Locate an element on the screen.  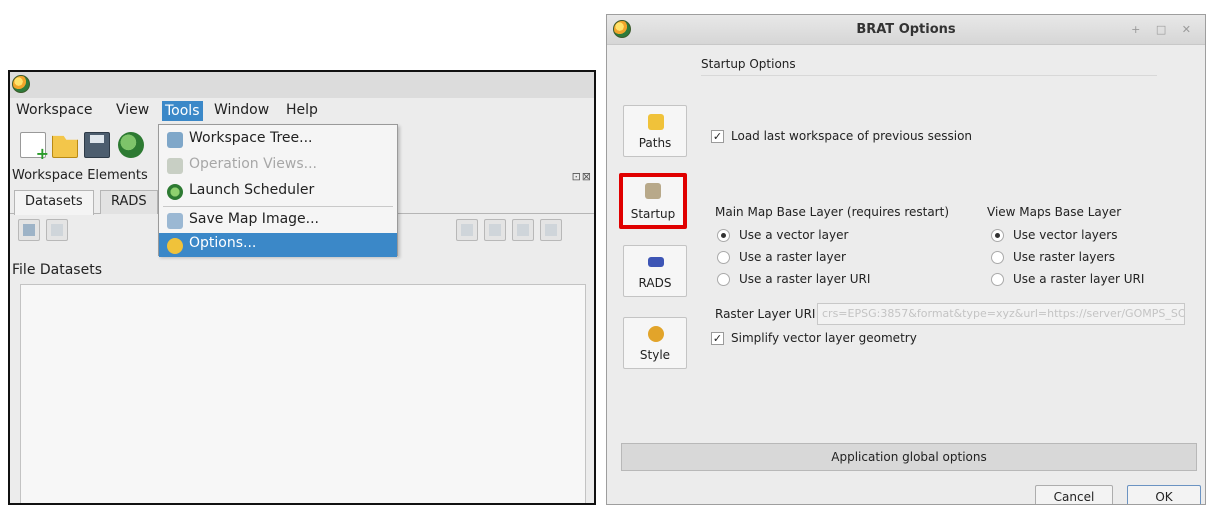
dialog-title: BRAT Options is located at coordinates (906, 29).